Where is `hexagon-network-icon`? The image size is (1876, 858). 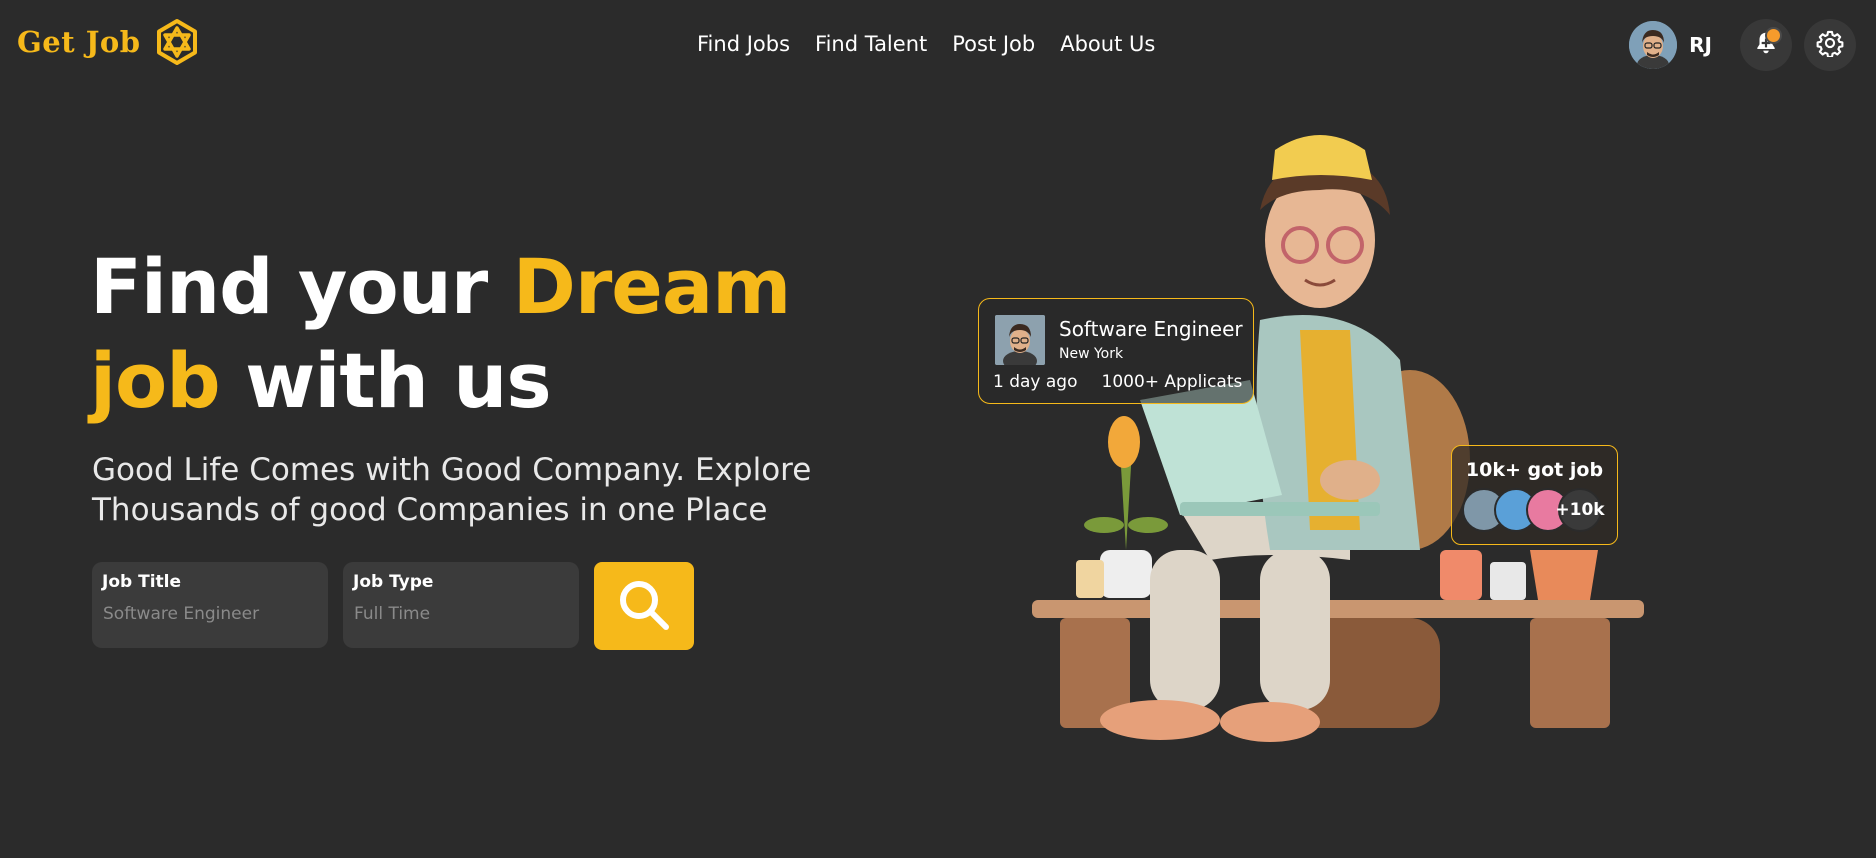
hexagon-network-icon is located at coordinates (177, 42).